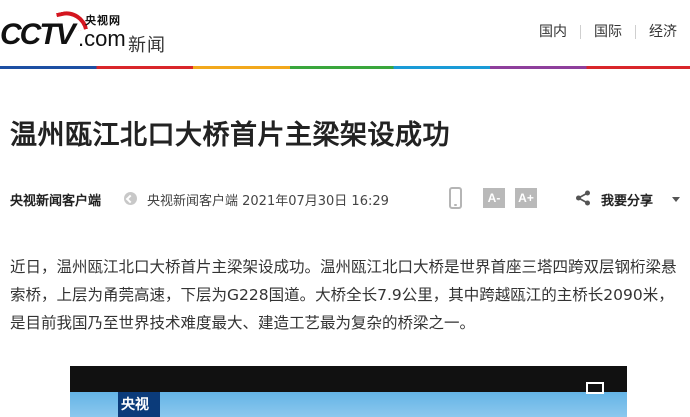  What do you see at coordinates (627, 199) in the screenshot?
I see `share-button: 我要分享` at bounding box center [627, 199].